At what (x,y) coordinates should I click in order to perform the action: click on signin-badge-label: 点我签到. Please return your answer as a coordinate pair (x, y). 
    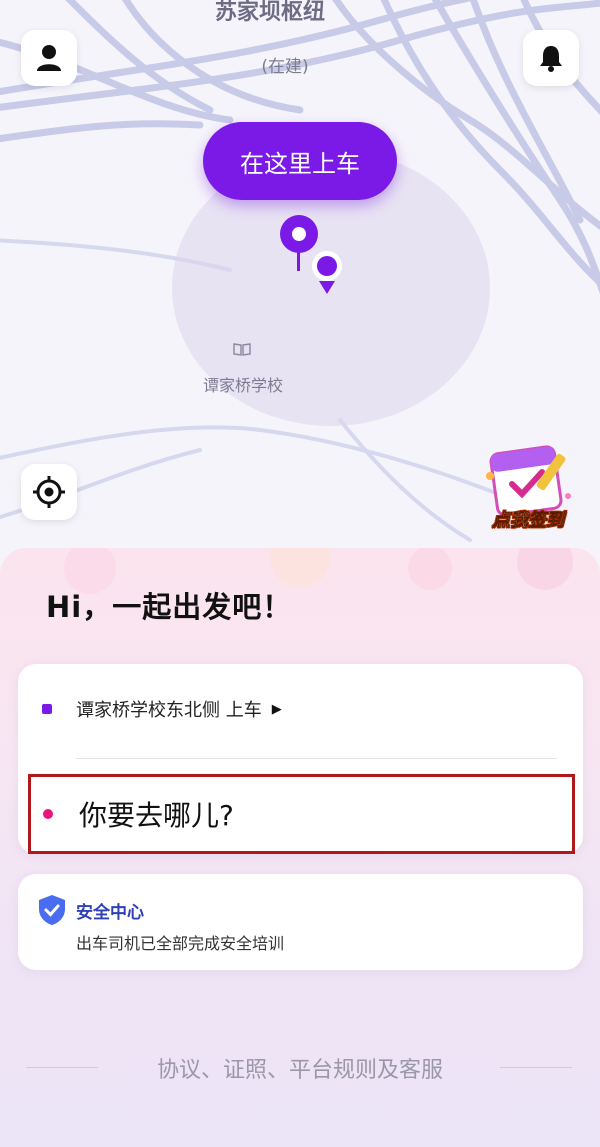
    Looking at the image, I should click on (528, 519).